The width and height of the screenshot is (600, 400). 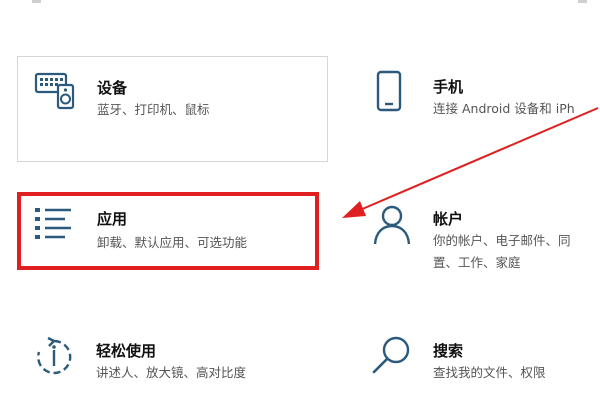 What do you see at coordinates (448, 219) in the screenshot?
I see `tile-title: 帐户` at bounding box center [448, 219].